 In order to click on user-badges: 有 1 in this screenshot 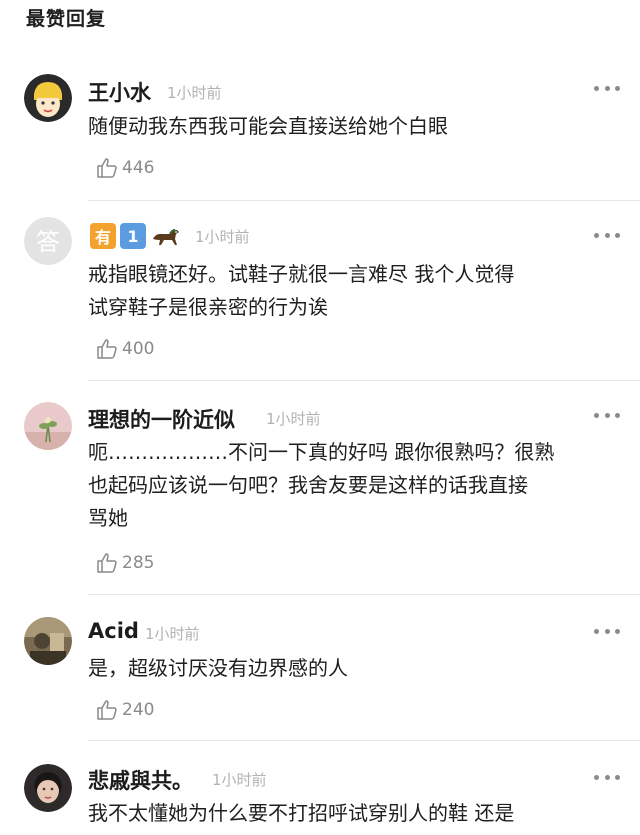, I will do `click(136, 236)`.